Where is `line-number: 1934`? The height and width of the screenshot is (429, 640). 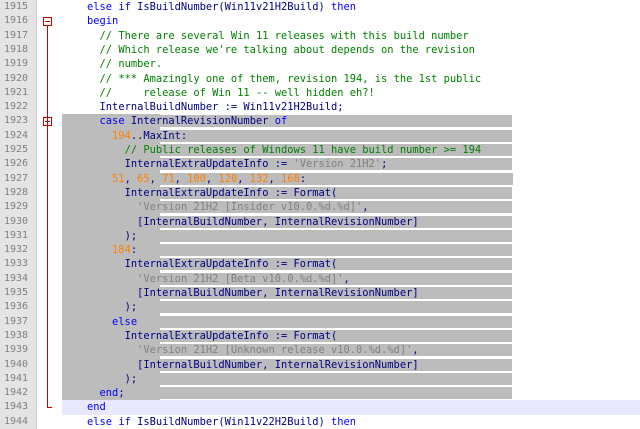
line-number: 1934 is located at coordinates (16, 278).